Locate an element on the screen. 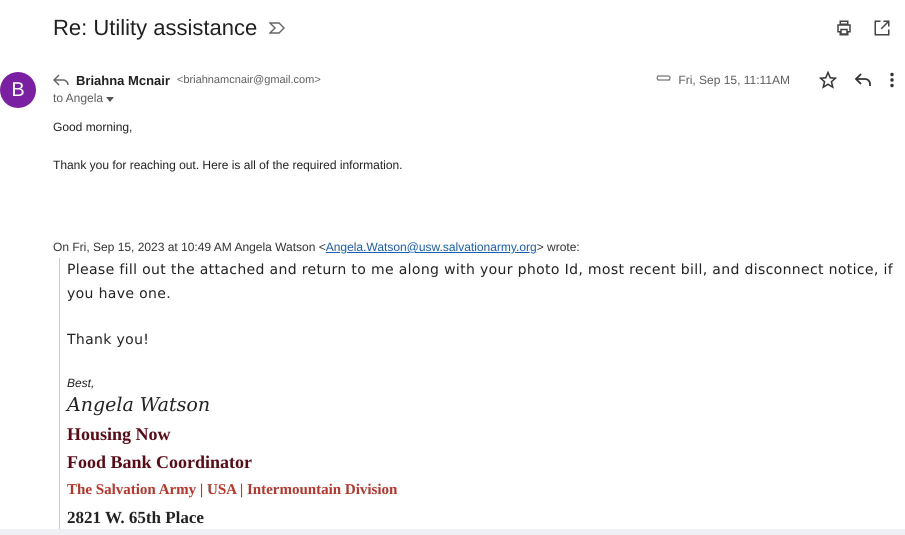 This screenshot has width=905, height=535. signature-line: The Salvation Army | USA | Intermountain Division is located at coordinates (232, 490).